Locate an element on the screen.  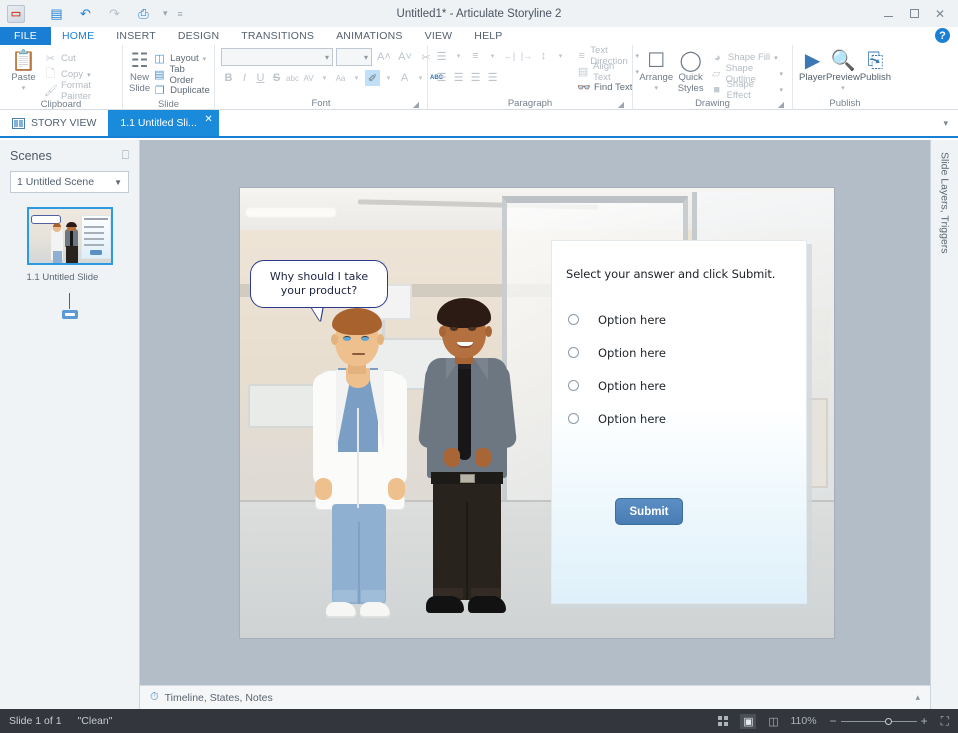
character-spacing-caret-icon: ▾ is located at coordinates (324, 78).